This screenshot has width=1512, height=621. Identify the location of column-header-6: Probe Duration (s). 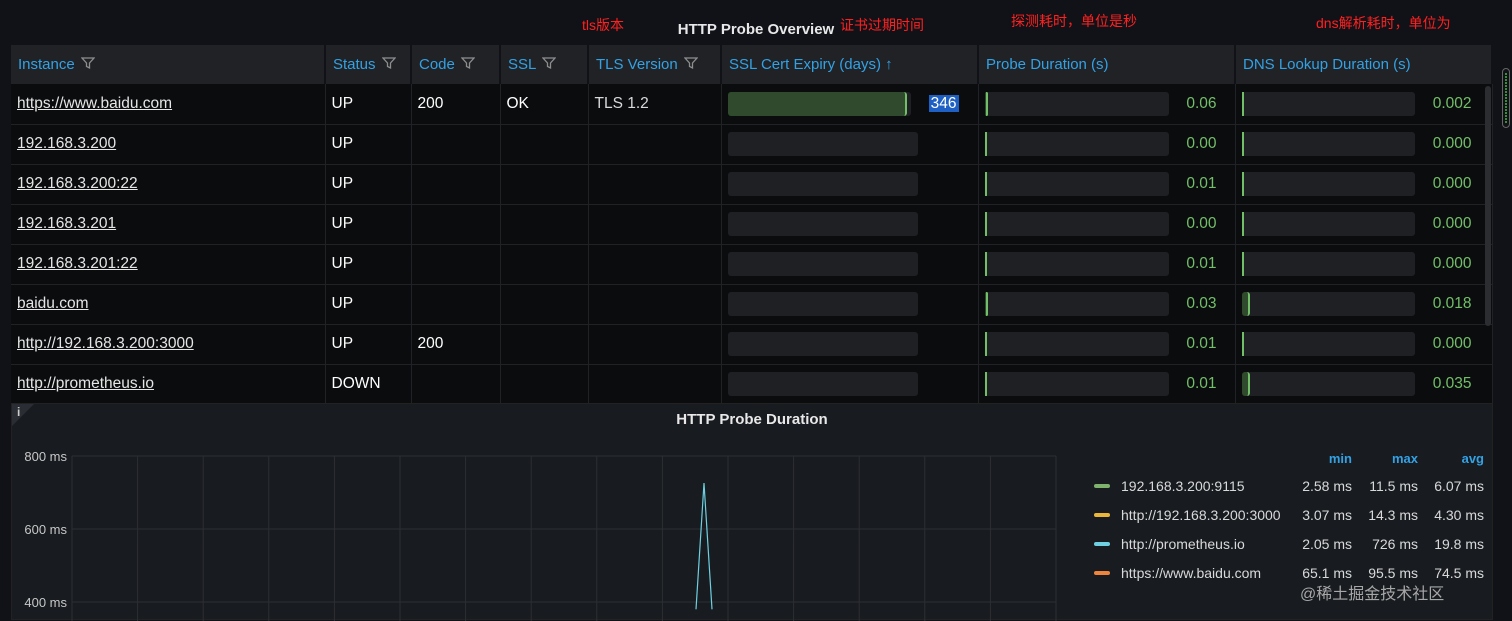
(1107, 64).